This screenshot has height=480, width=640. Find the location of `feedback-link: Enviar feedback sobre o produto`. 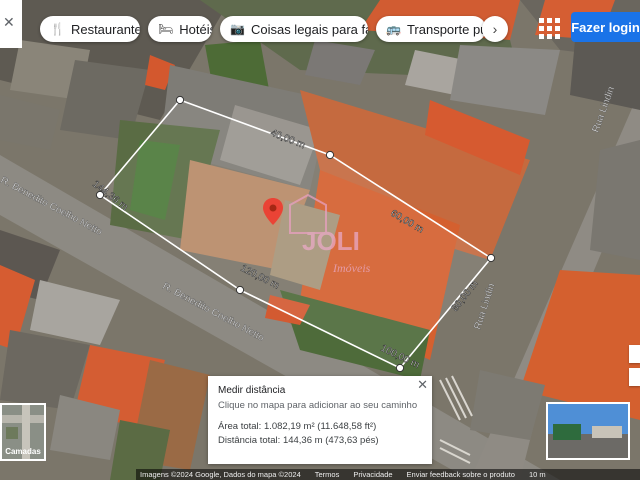

feedback-link: Enviar feedback sobre o produto is located at coordinates (461, 474).